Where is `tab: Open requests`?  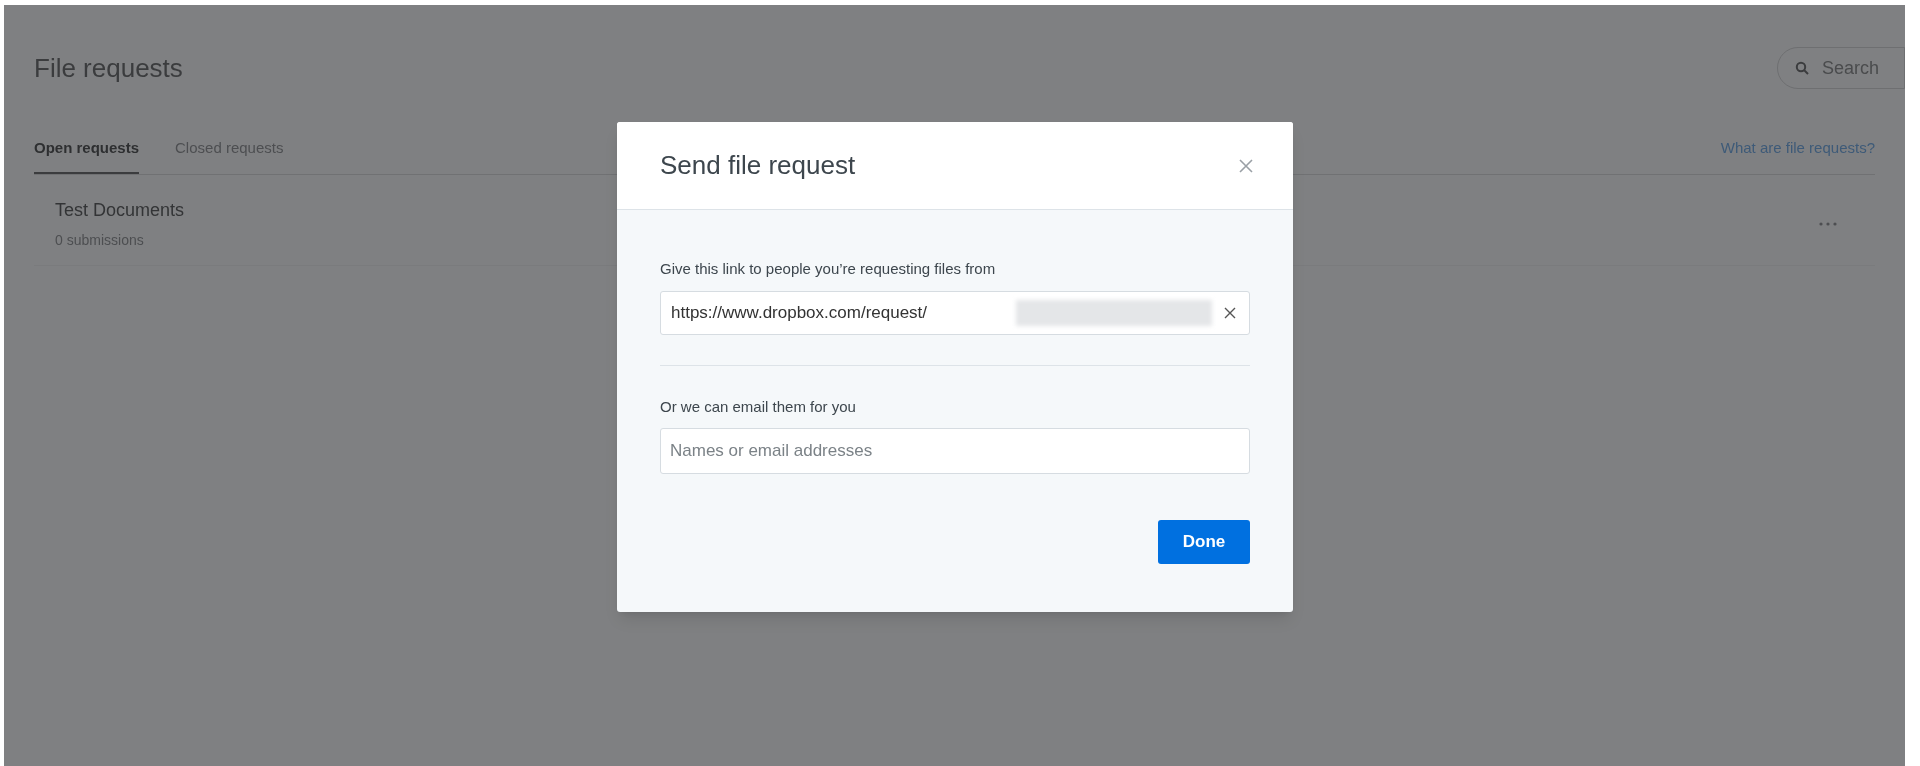 tab: Open requests is located at coordinates (87, 155).